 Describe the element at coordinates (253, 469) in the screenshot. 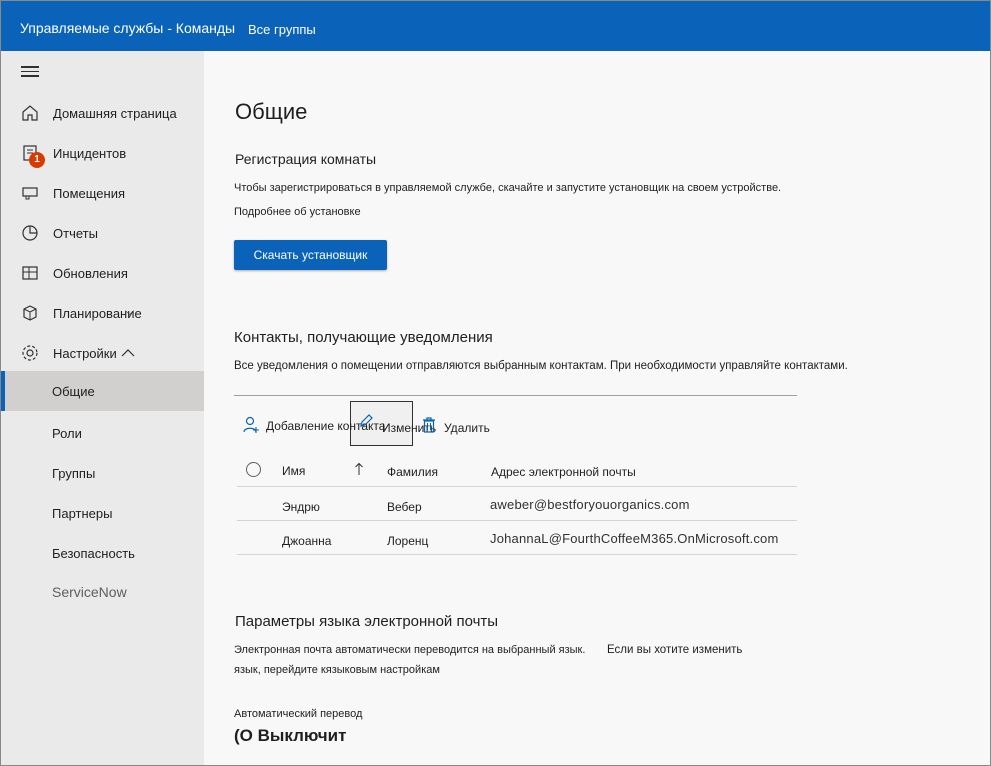

I see `select-all-radio` at that location.